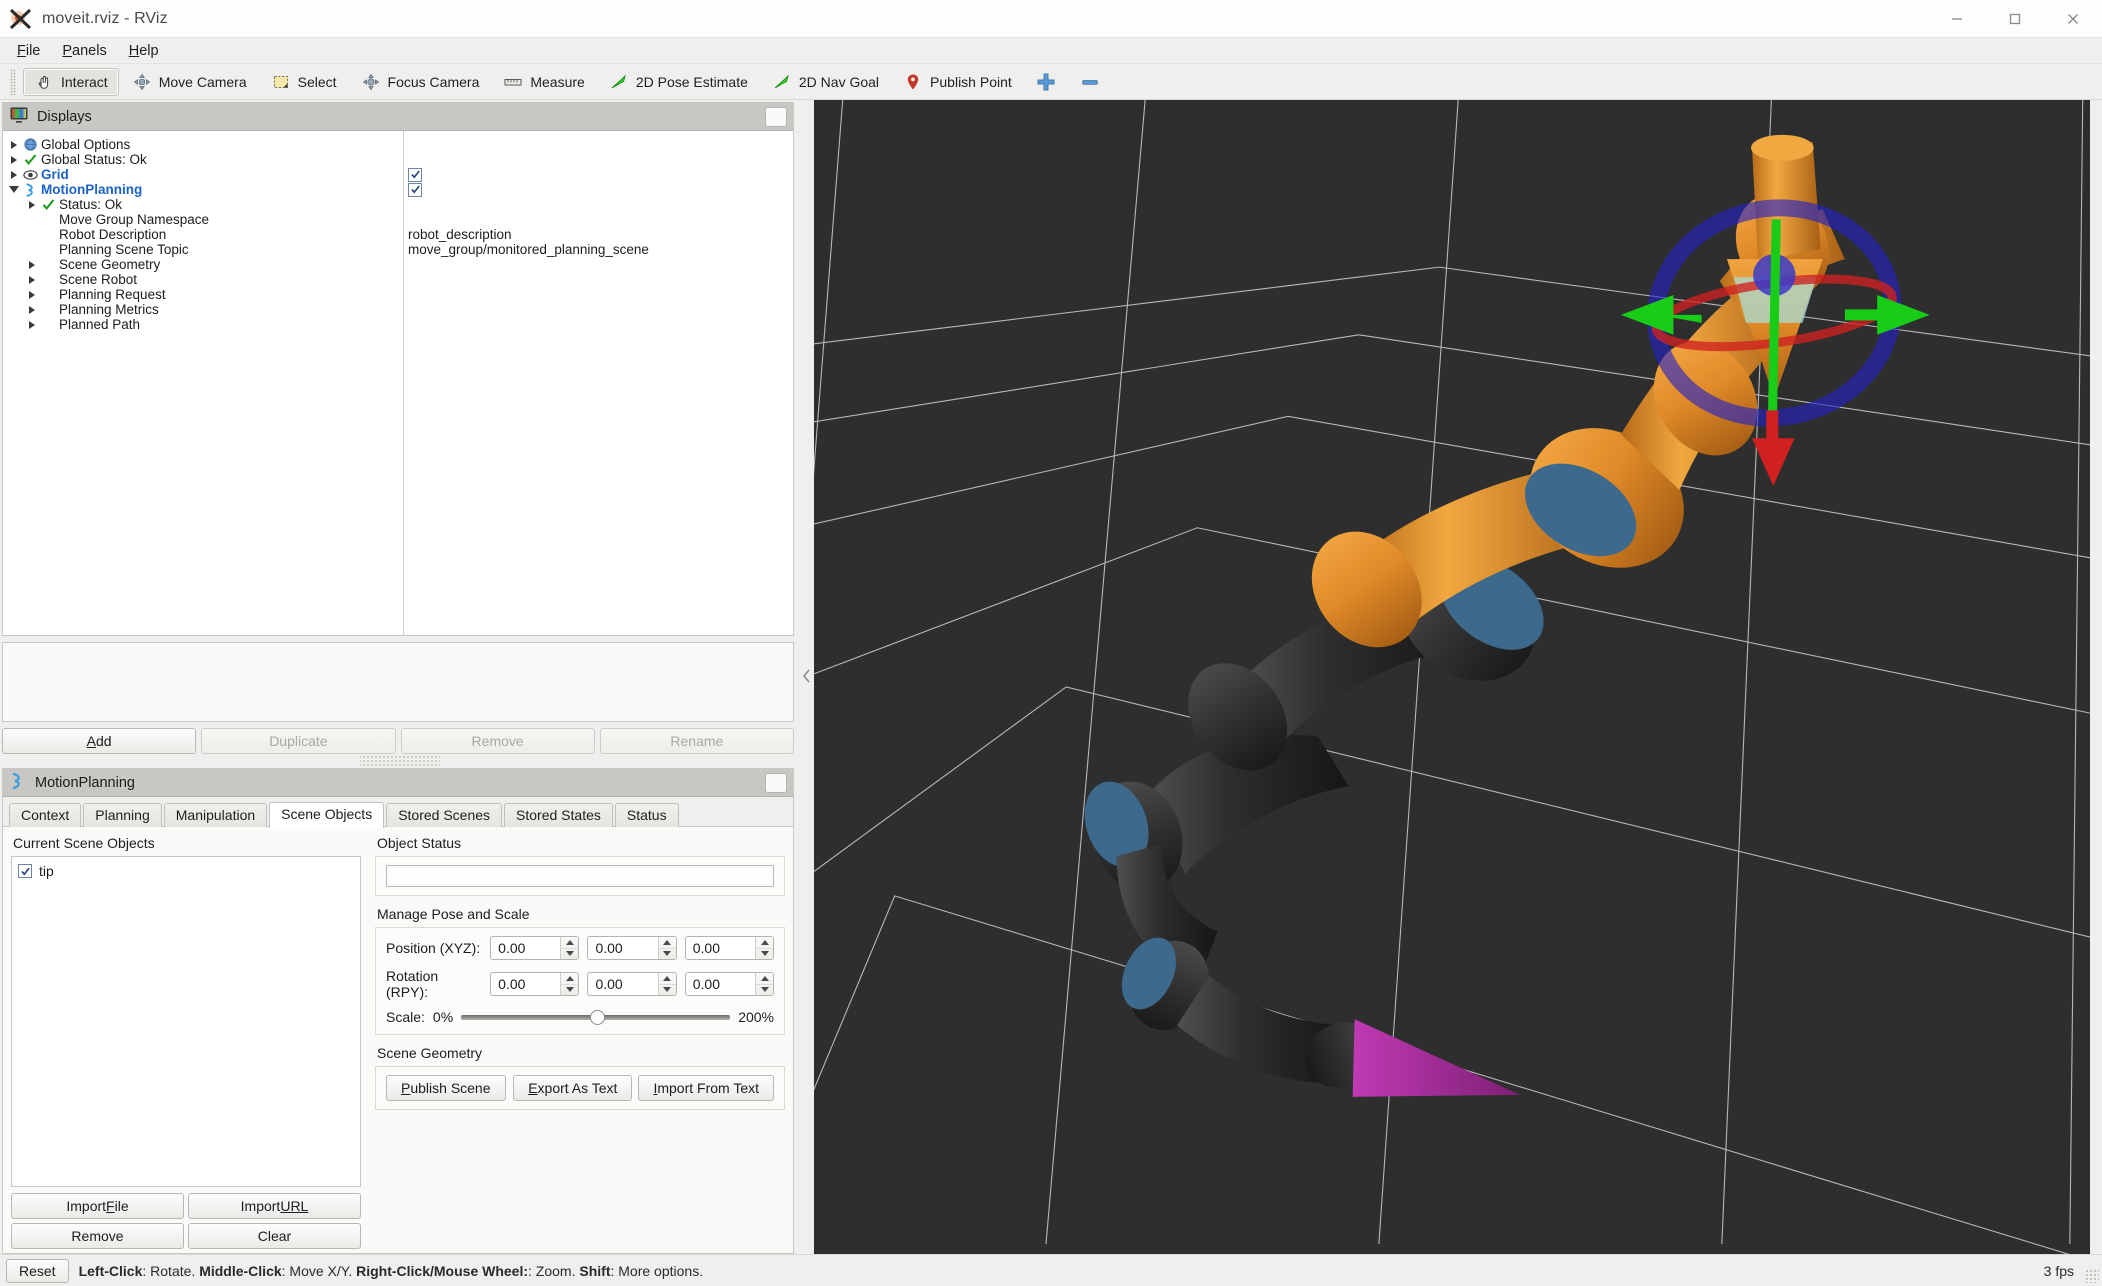  What do you see at coordinates (71, 81) in the screenshot?
I see `tool-interact: Interact` at bounding box center [71, 81].